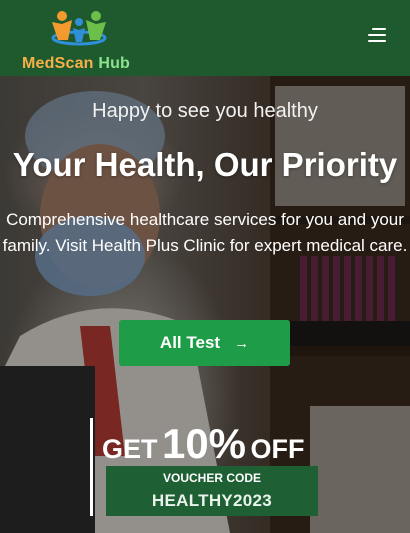 The width and height of the screenshot is (410, 533). What do you see at coordinates (130, 449) in the screenshot?
I see `promo-get: GET` at bounding box center [130, 449].